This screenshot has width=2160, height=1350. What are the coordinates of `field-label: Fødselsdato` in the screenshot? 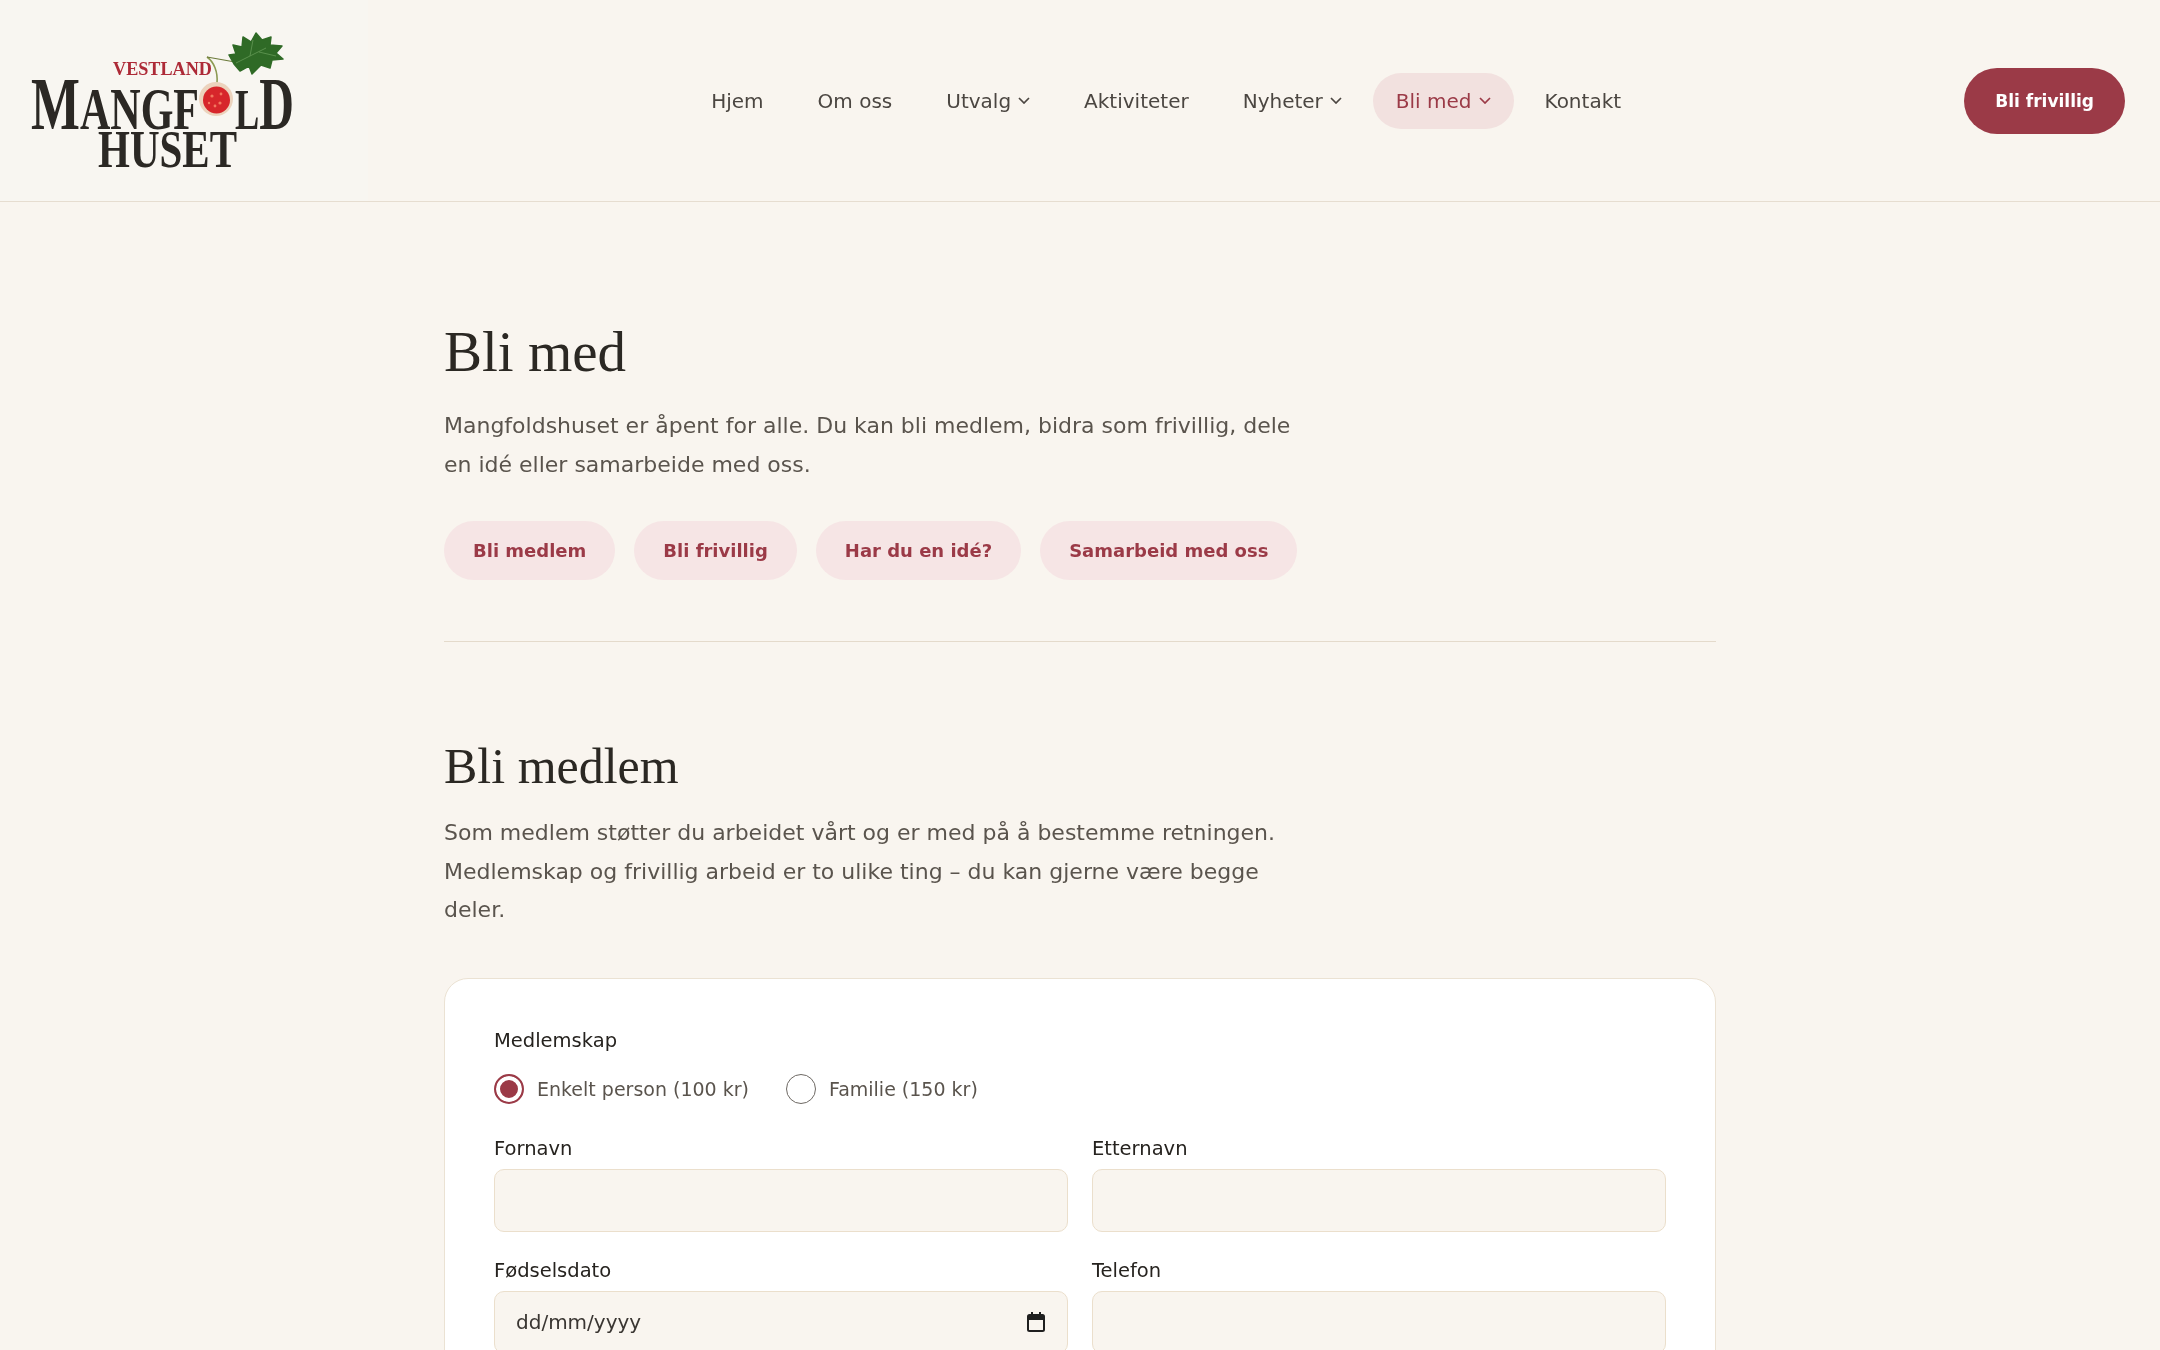 It's located at (553, 1270).